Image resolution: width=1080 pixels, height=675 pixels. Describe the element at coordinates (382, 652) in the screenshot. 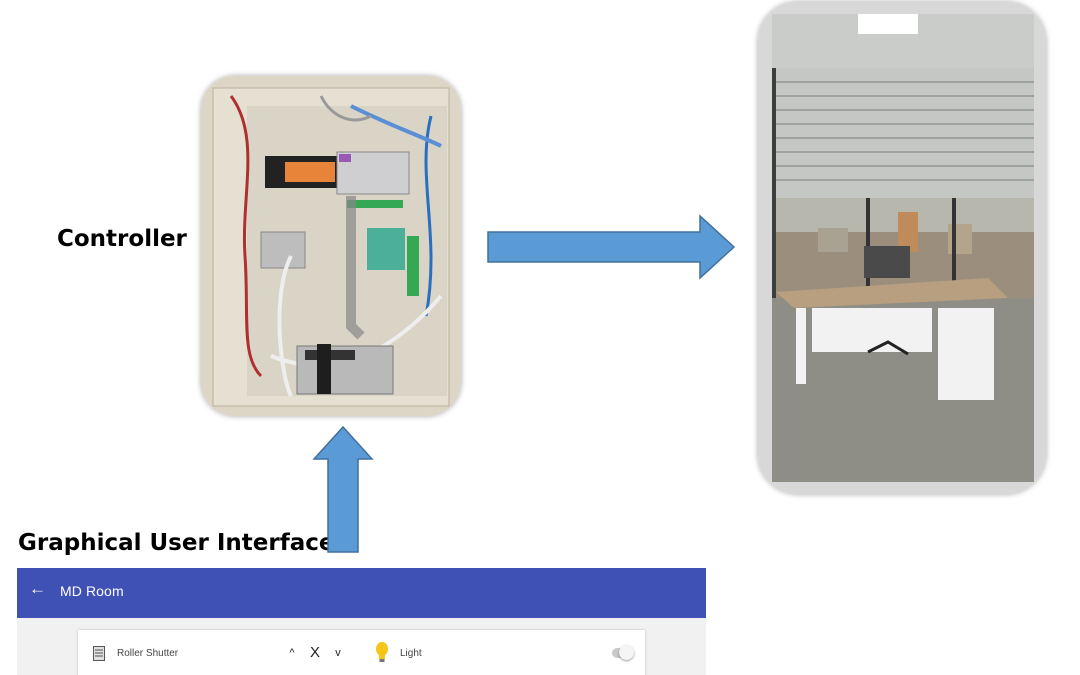

I see `lightbulb-icon` at that location.